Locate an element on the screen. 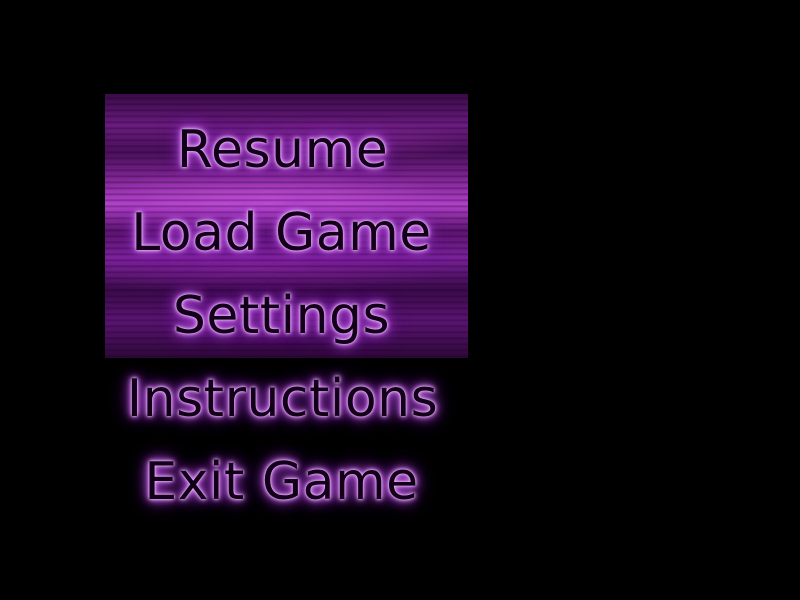  instructions-button: Instructions is located at coordinates (286, 398).